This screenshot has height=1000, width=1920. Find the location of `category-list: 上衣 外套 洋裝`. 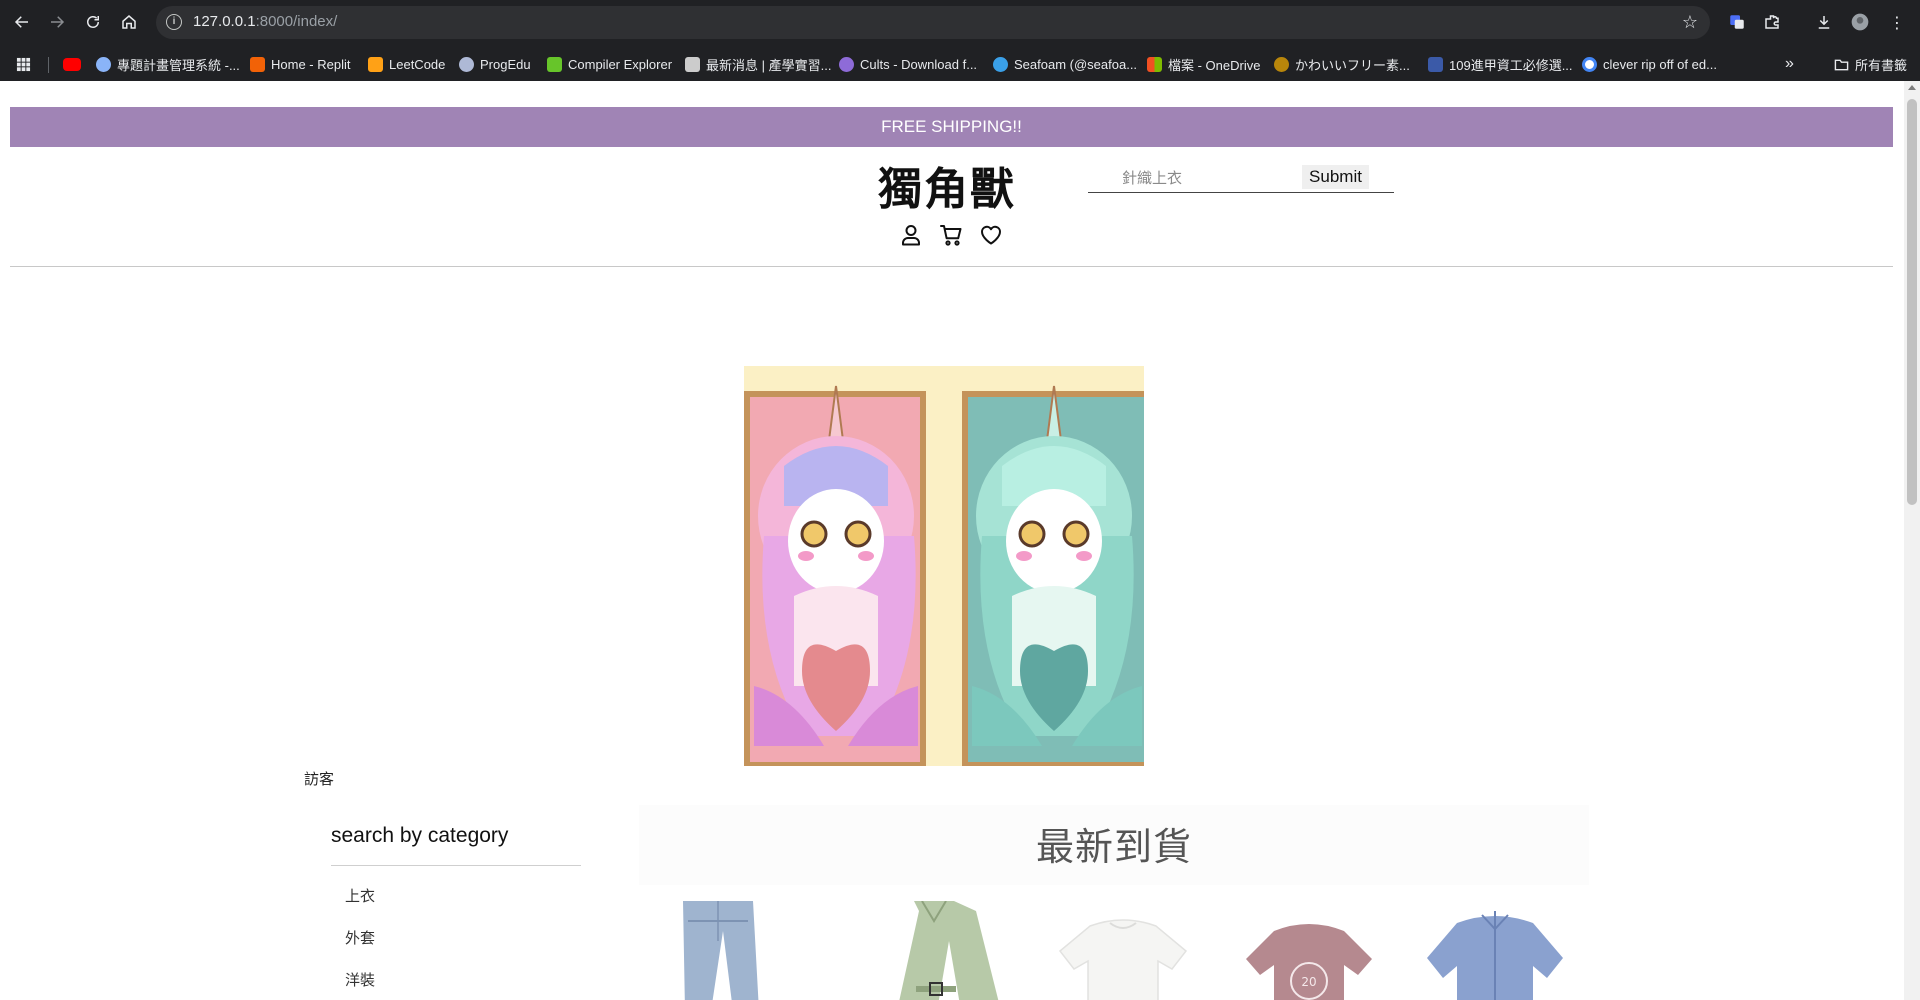

category-list: 上衣 外套 洋裝 is located at coordinates (456, 943).